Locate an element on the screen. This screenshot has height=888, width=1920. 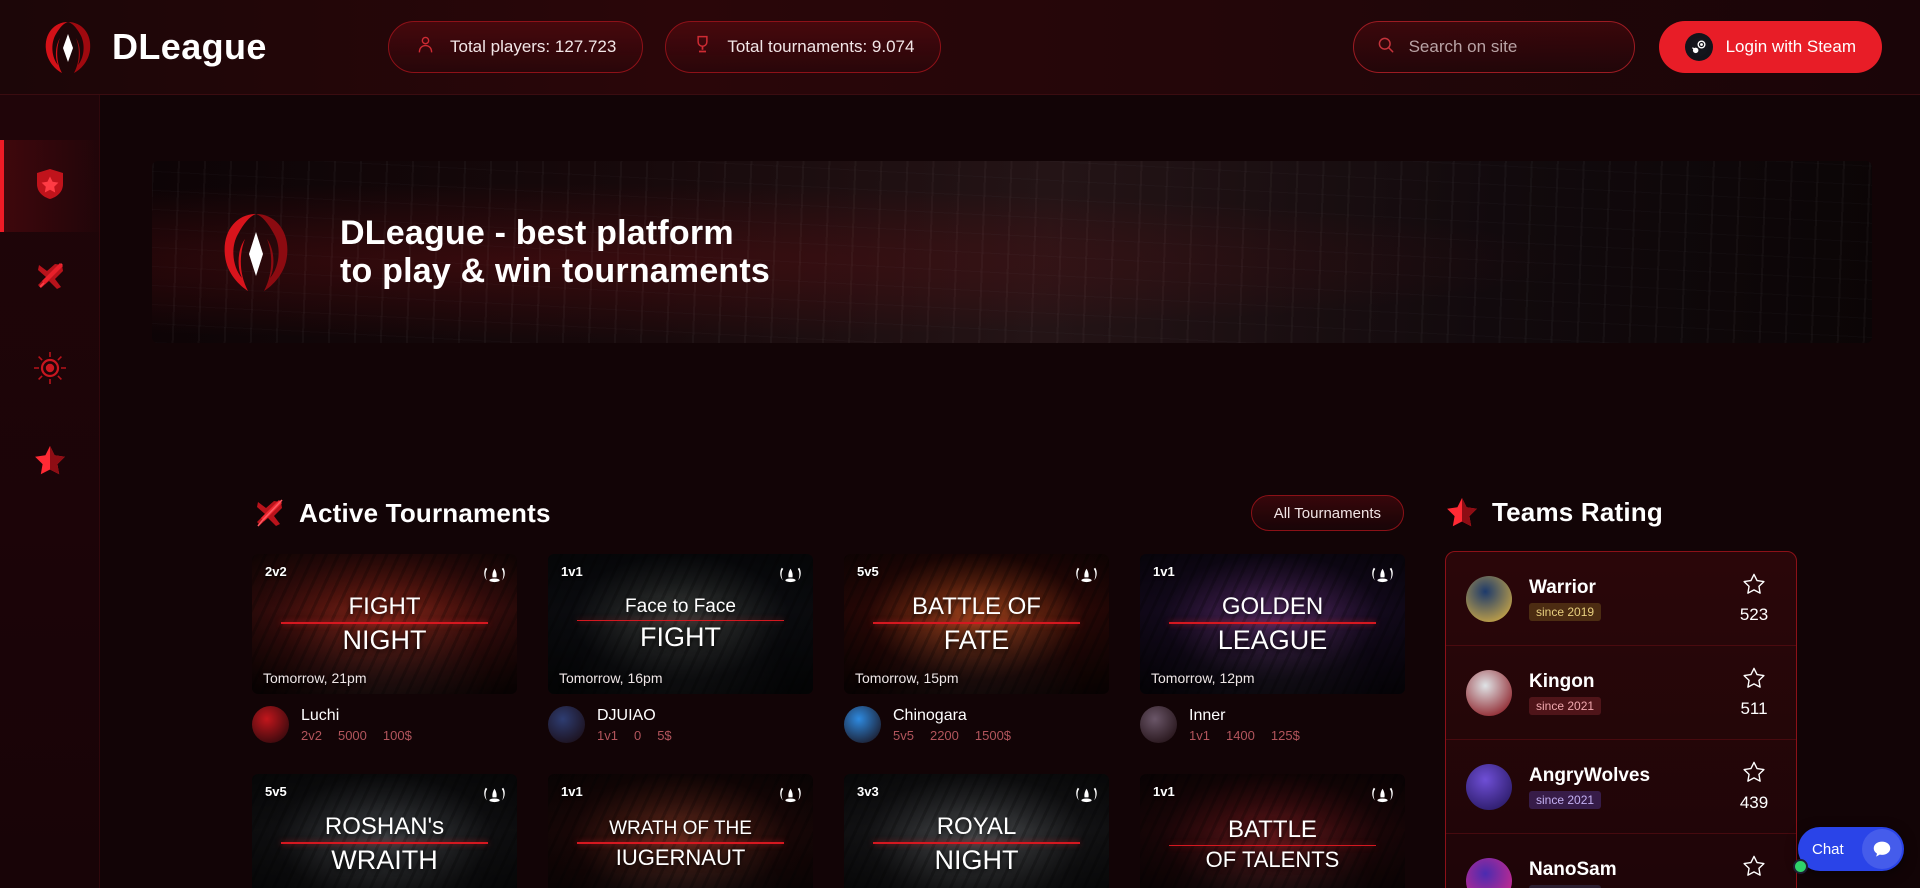
tournament-card-image: 1v1 Face to Face FIGHT Tomorrow, 16pm is located at coordinates (680, 624).